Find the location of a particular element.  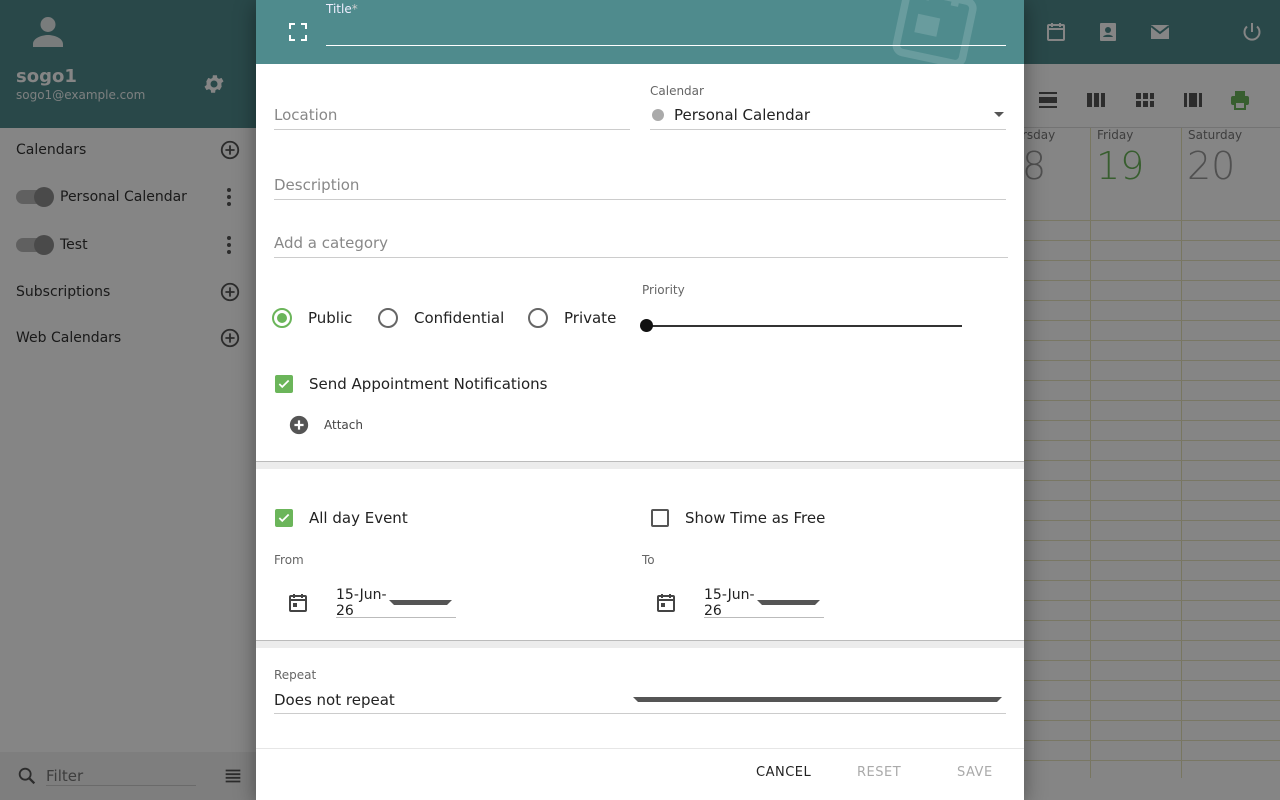

repeat-select: Does not repeat is located at coordinates (640, 700).